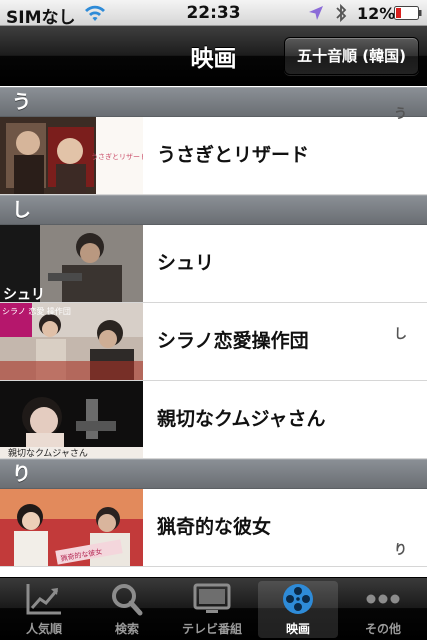 The width and height of the screenshot is (427, 640). Describe the element at coordinates (213, 102) in the screenshot. I see `section-header-u: う` at that location.